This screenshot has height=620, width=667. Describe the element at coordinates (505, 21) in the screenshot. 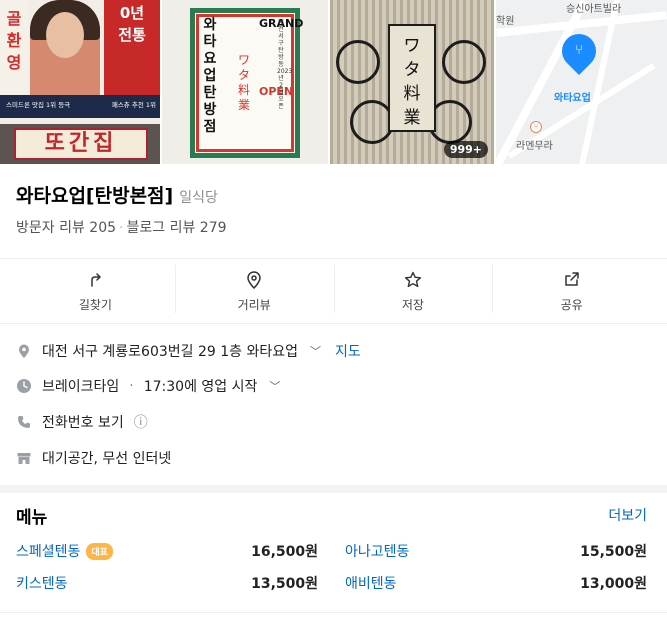

I see `map-label: 학원` at that location.